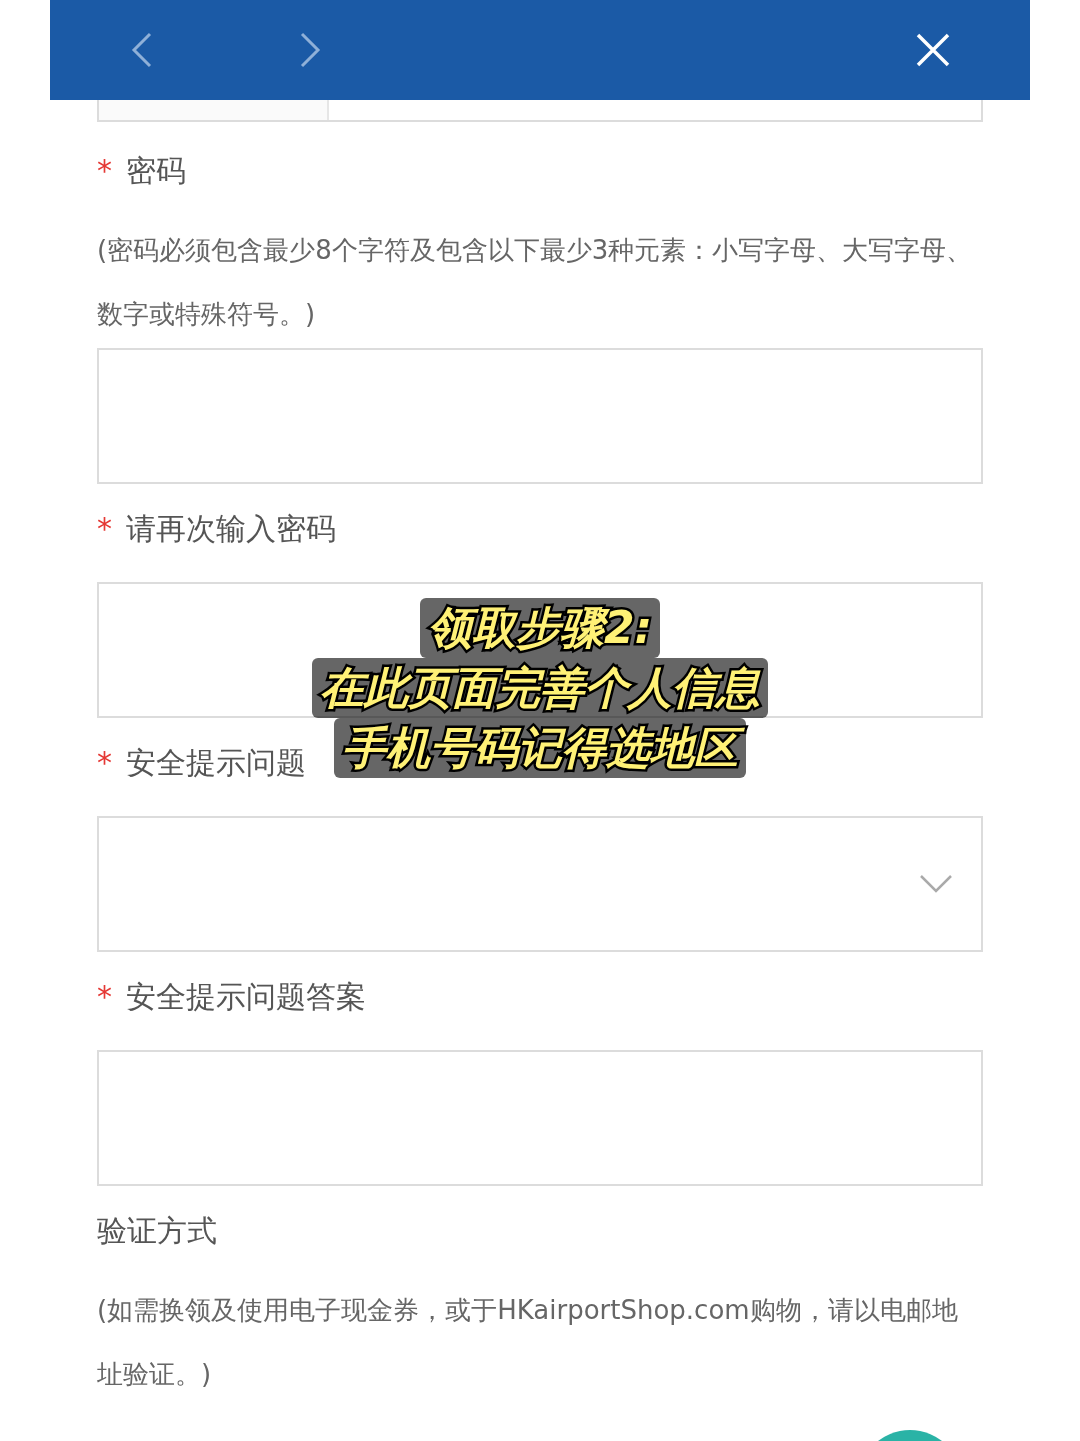 Image resolution: width=1080 pixels, height=1441 pixels. Describe the element at coordinates (535, 282) in the screenshot. I see `field-hint: (密码必须包含最少8个字符及包含以下最少3种元素：小写字母、大写字母、数字或特殊符号。)` at that location.